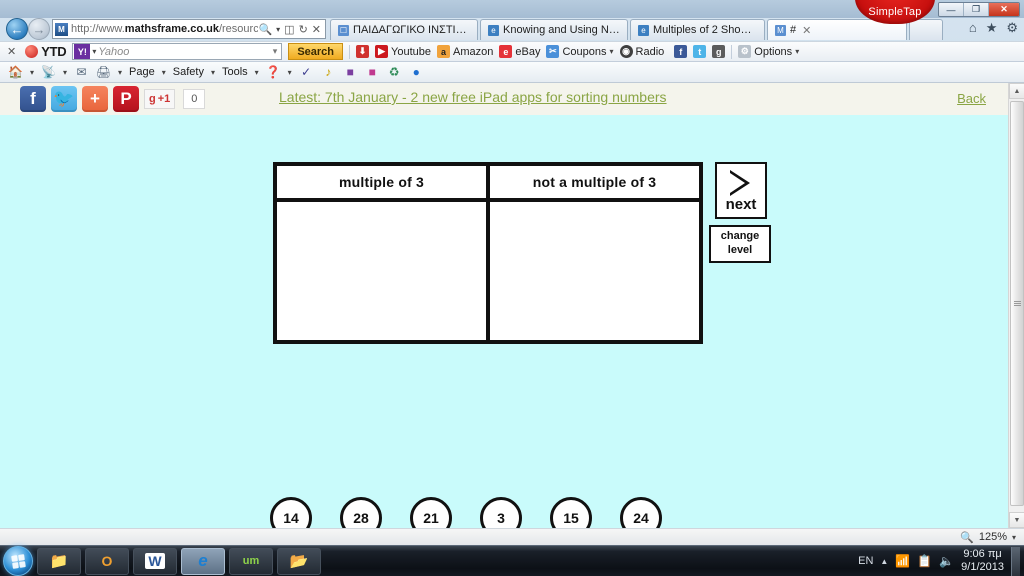 The image size is (1024, 576). I want to click on action-center-icon: 📋, so click(924, 561).